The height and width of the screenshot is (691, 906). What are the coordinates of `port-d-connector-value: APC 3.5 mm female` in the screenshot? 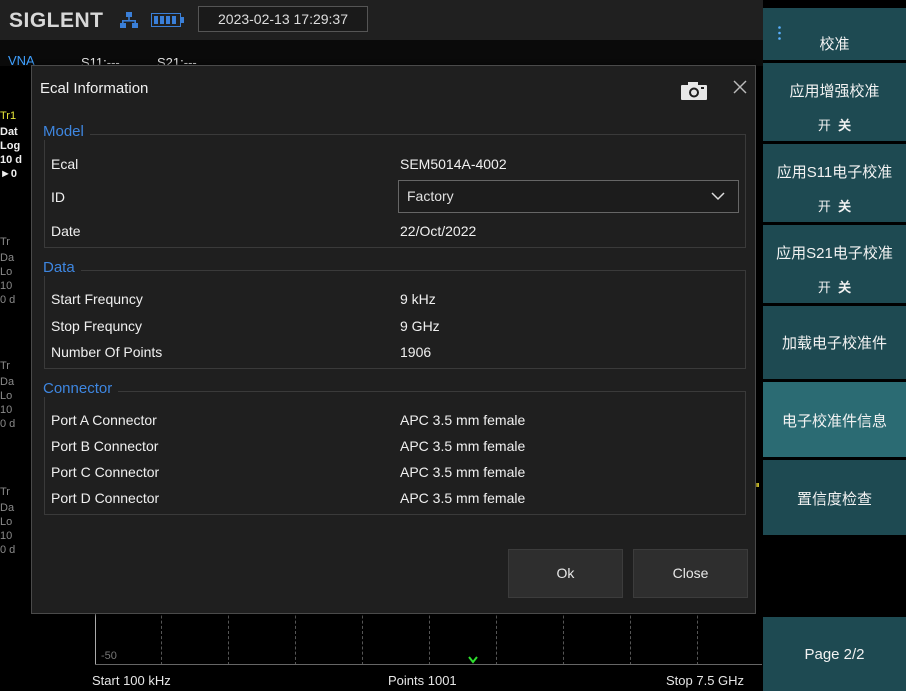 It's located at (463, 498).